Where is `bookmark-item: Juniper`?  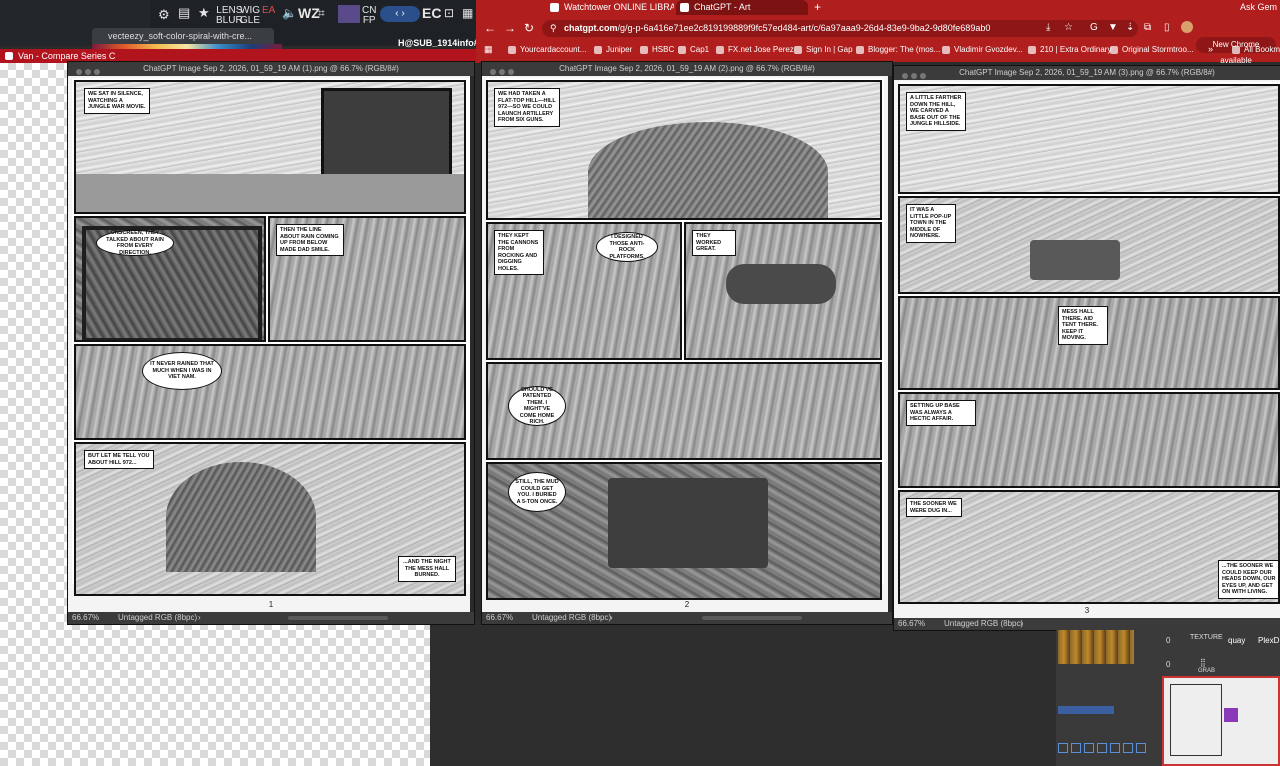 bookmark-item: Juniper is located at coordinates (613, 50).